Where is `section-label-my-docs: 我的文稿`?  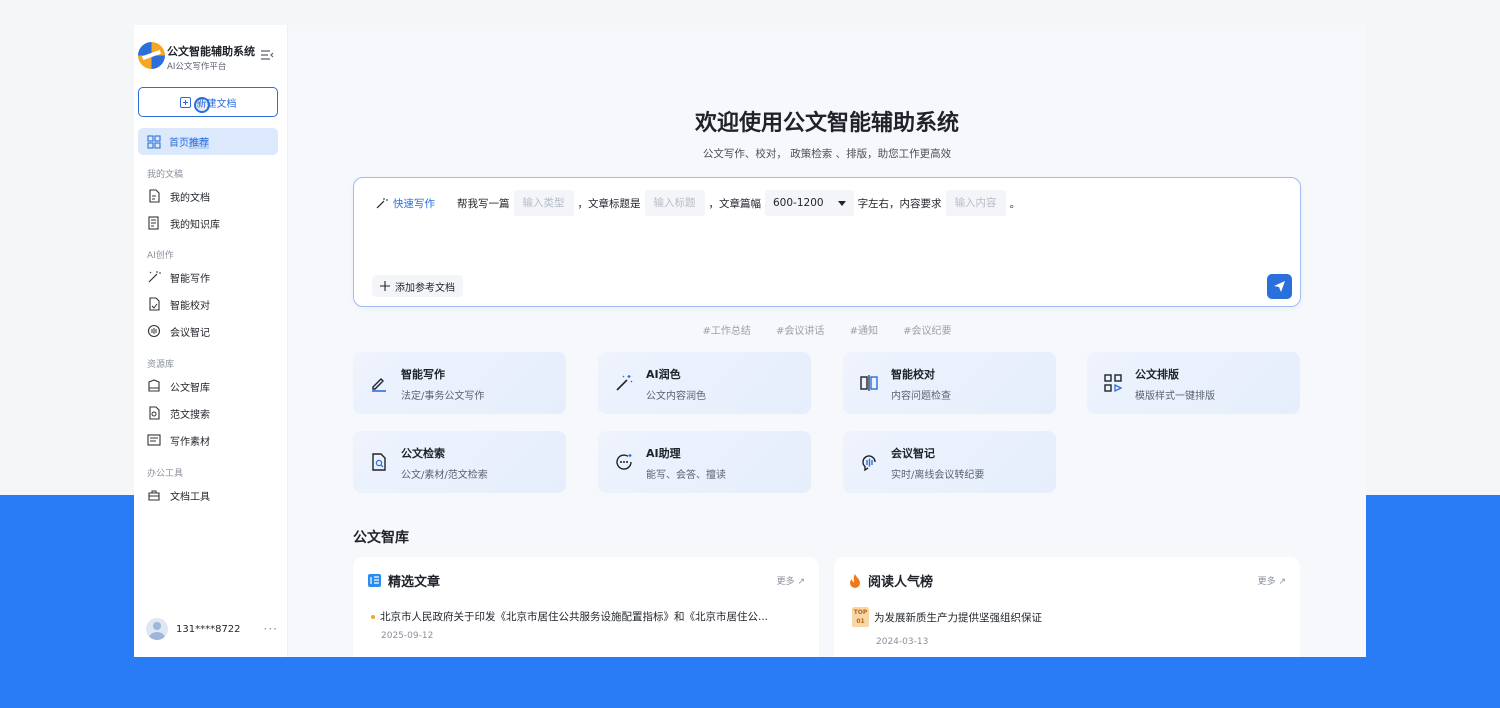 section-label-my-docs: 我的文稿 is located at coordinates (165, 175).